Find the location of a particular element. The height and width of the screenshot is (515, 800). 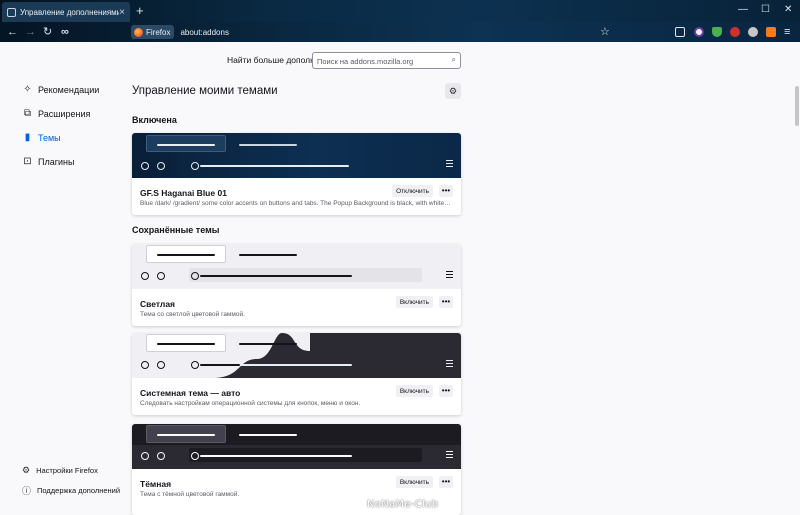

sidebar-item-label: Рекомендации is located at coordinates (69, 89).